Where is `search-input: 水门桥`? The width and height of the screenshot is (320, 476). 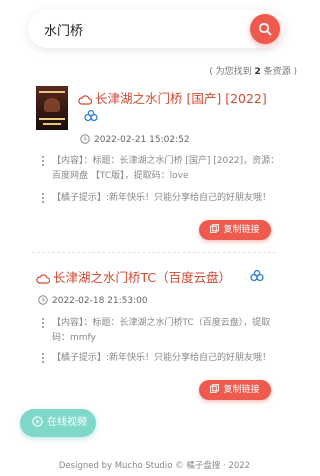
search-input: 水门桥 is located at coordinates (63, 29).